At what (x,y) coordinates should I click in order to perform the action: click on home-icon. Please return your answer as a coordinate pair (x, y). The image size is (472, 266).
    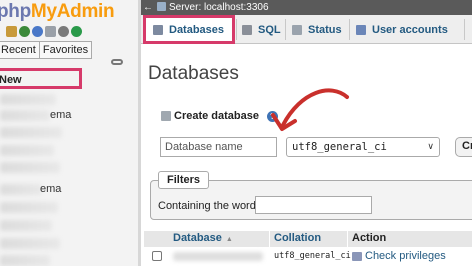
    Looking at the image, I should click on (11, 31).